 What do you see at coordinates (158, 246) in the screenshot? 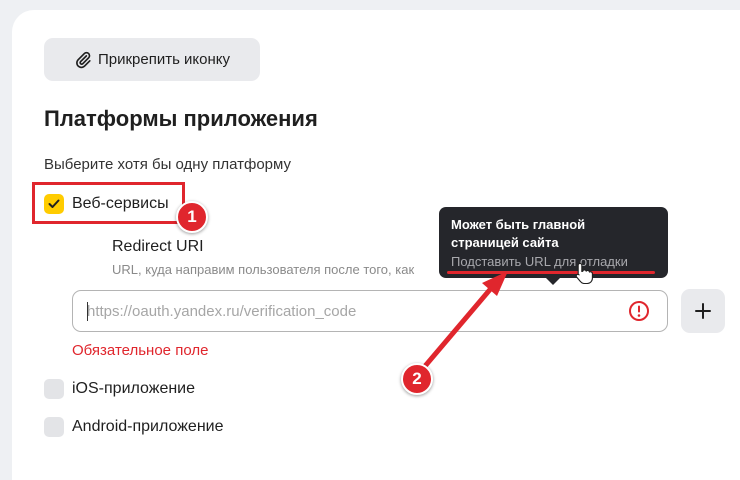
I see `redirect-uri-label: Redirect URI` at bounding box center [158, 246].